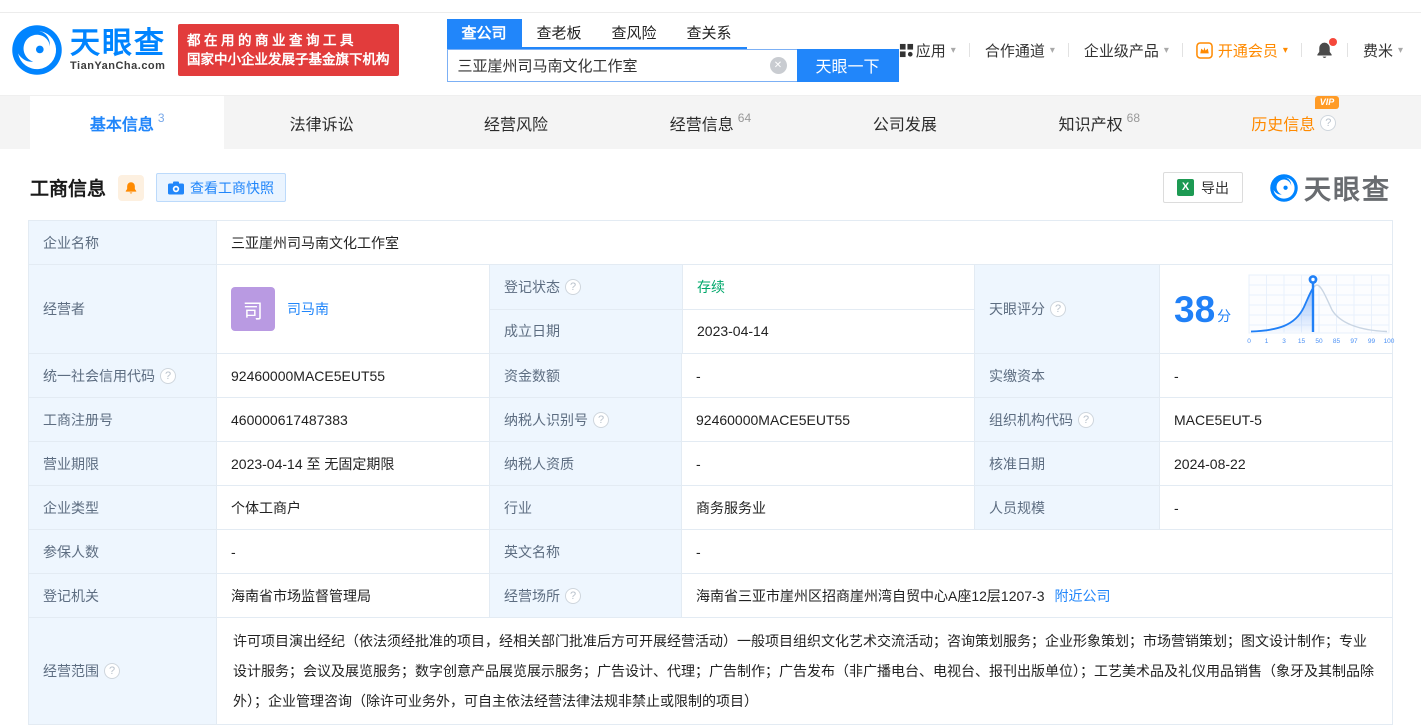 The height and width of the screenshot is (725, 1421). Describe the element at coordinates (532, 595) in the screenshot. I see `address-label-text: 经营场所` at that location.